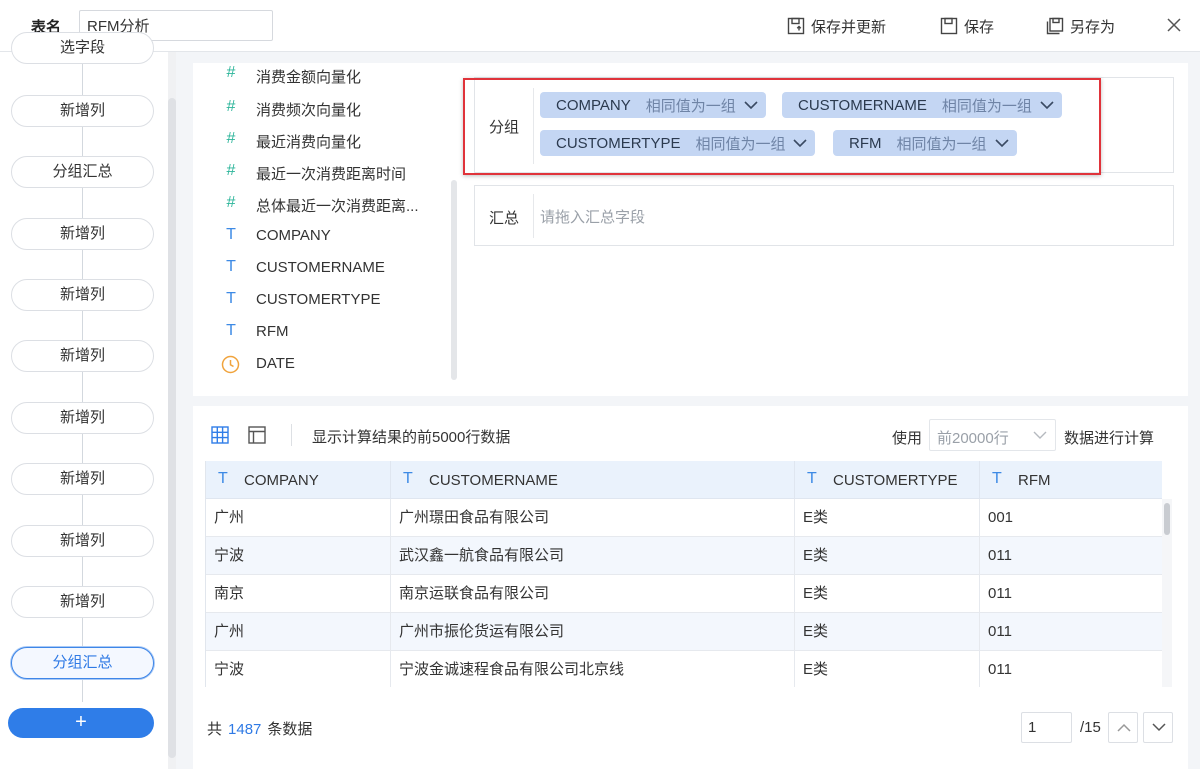  What do you see at coordinates (907, 438) in the screenshot?
I see `use-label: 使用` at bounding box center [907, 438].